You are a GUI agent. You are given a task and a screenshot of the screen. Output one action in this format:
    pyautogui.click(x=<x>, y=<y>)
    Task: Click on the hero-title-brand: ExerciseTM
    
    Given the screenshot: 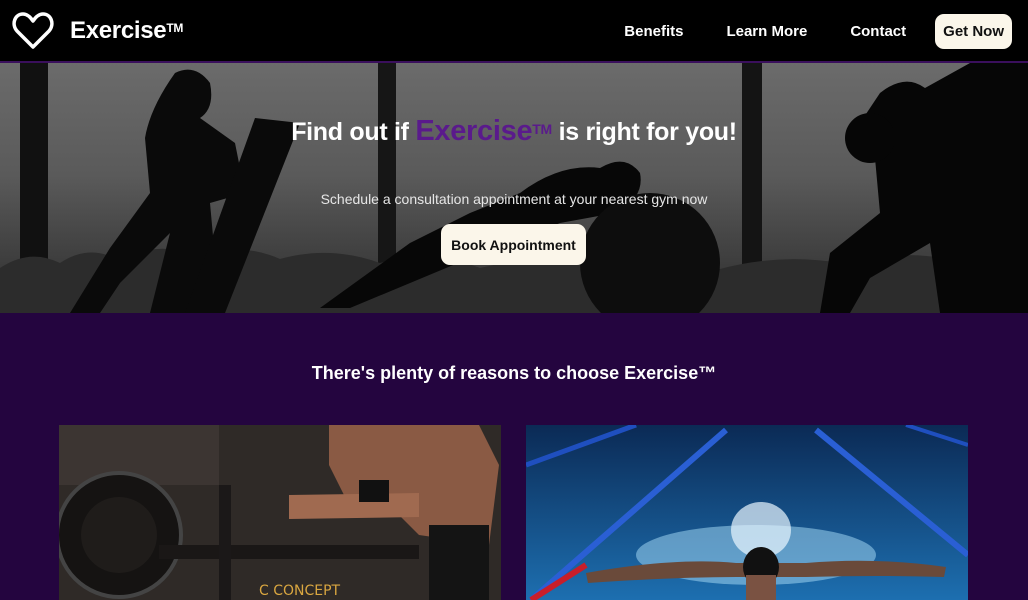 What is the action you would take?
    pyautogui.click(x=483, y=131)
    